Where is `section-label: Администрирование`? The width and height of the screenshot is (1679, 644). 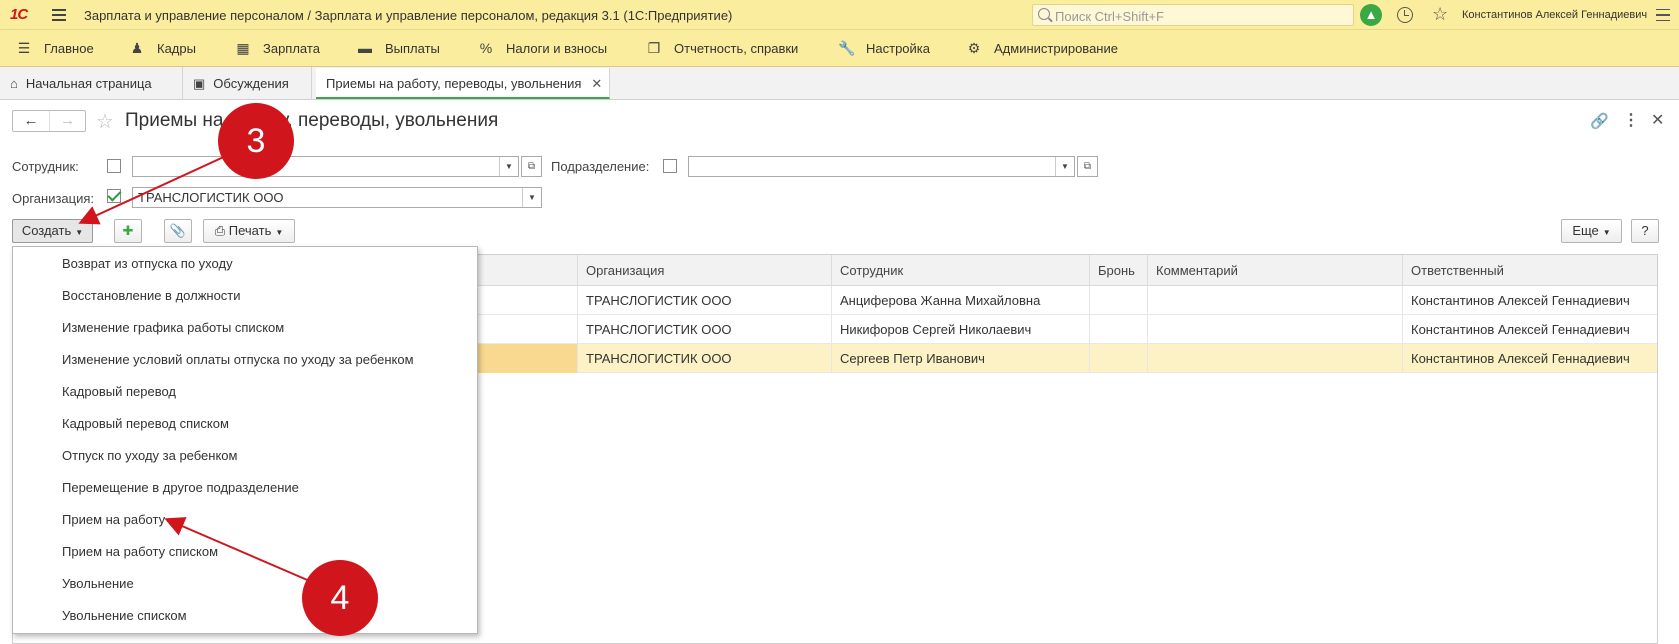 section-label: Администрирование is located at coordinates (1056, 48).